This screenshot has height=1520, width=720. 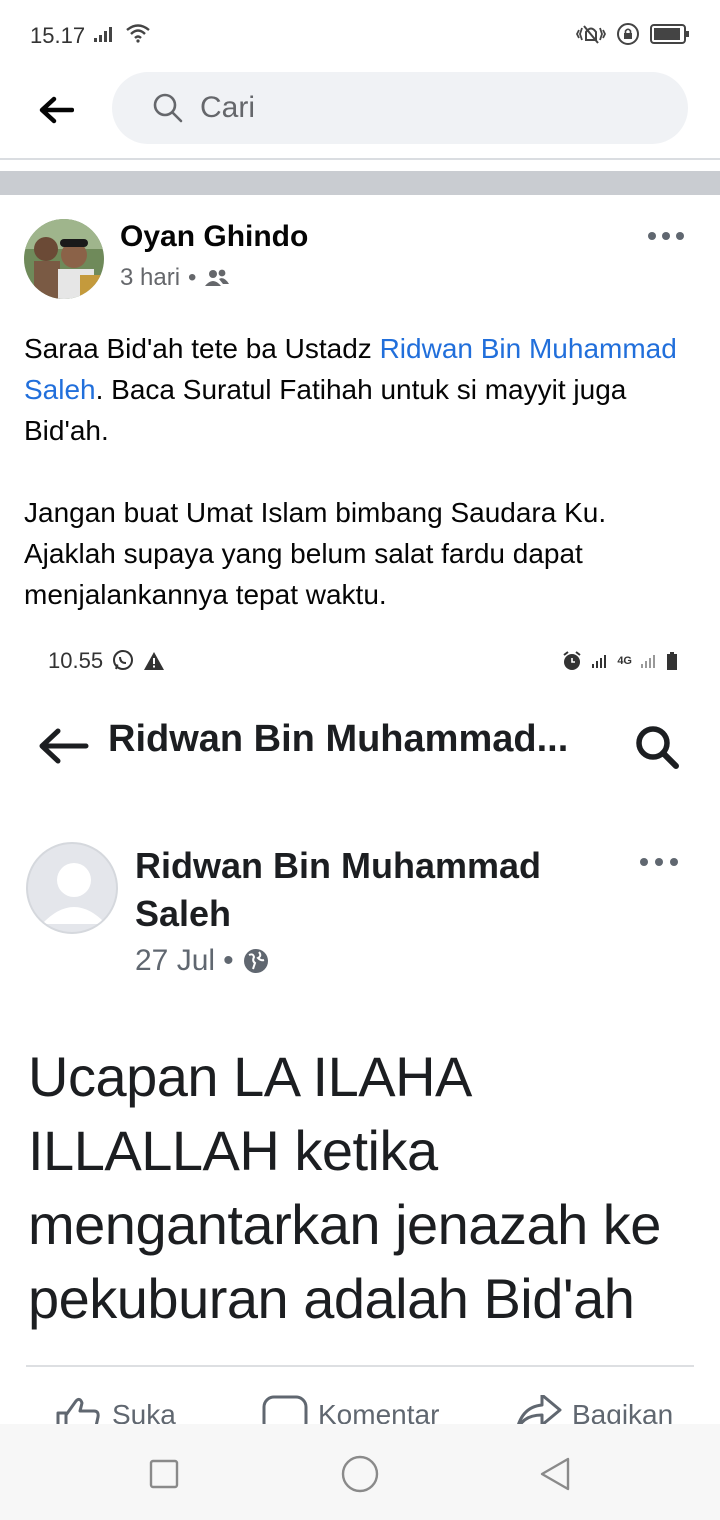 What do you see at coordinates (214, 237) in the screenshot?
I see `post-author-name: Oyan Ghindo` at bounding box center [214, 237].